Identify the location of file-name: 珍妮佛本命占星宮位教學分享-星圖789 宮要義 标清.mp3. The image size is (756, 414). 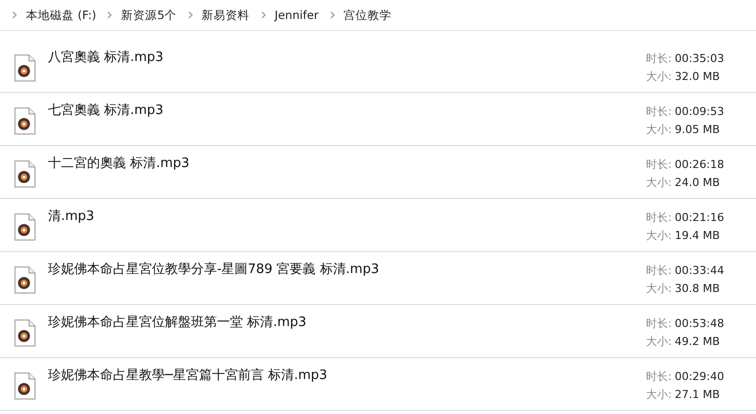
(347, 269).